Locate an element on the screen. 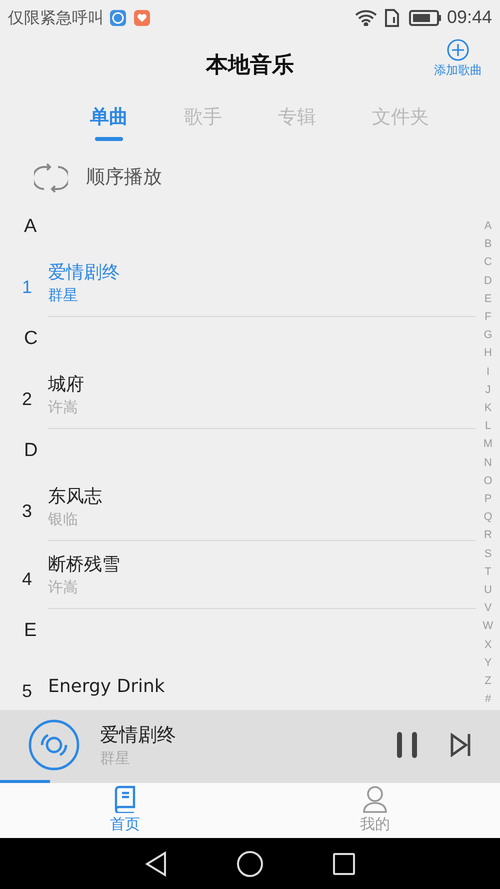 The width and height of the screenshot is (500, 889). section-letter: C is located at coordinates (31, 338).